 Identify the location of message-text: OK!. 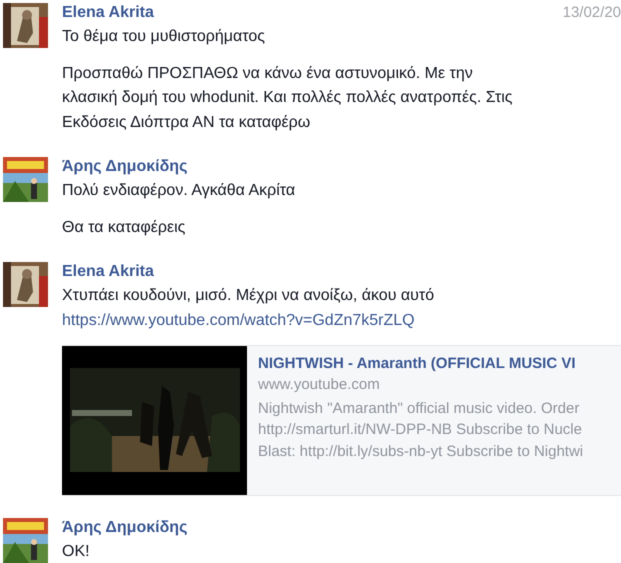
(76, 552).